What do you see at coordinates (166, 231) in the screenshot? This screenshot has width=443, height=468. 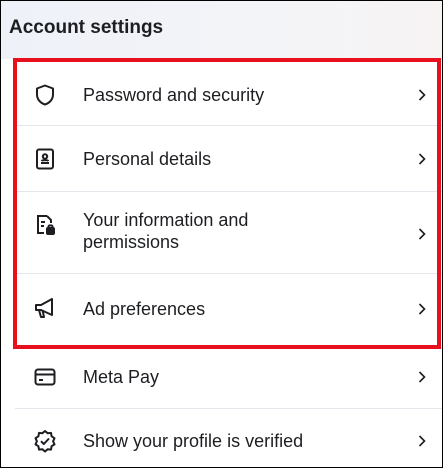 I see `menu-item-label: Your information and permissions` at bounding box center [166, 231].